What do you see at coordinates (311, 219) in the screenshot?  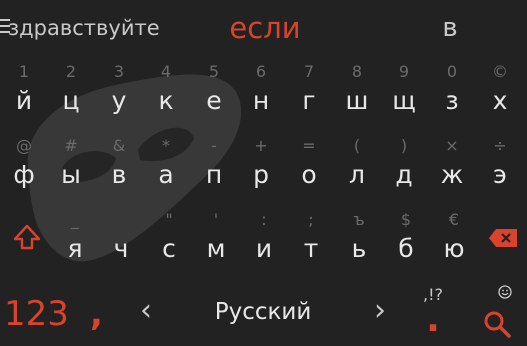 I see `key-hint: ;` at bounding box center [311, 219].